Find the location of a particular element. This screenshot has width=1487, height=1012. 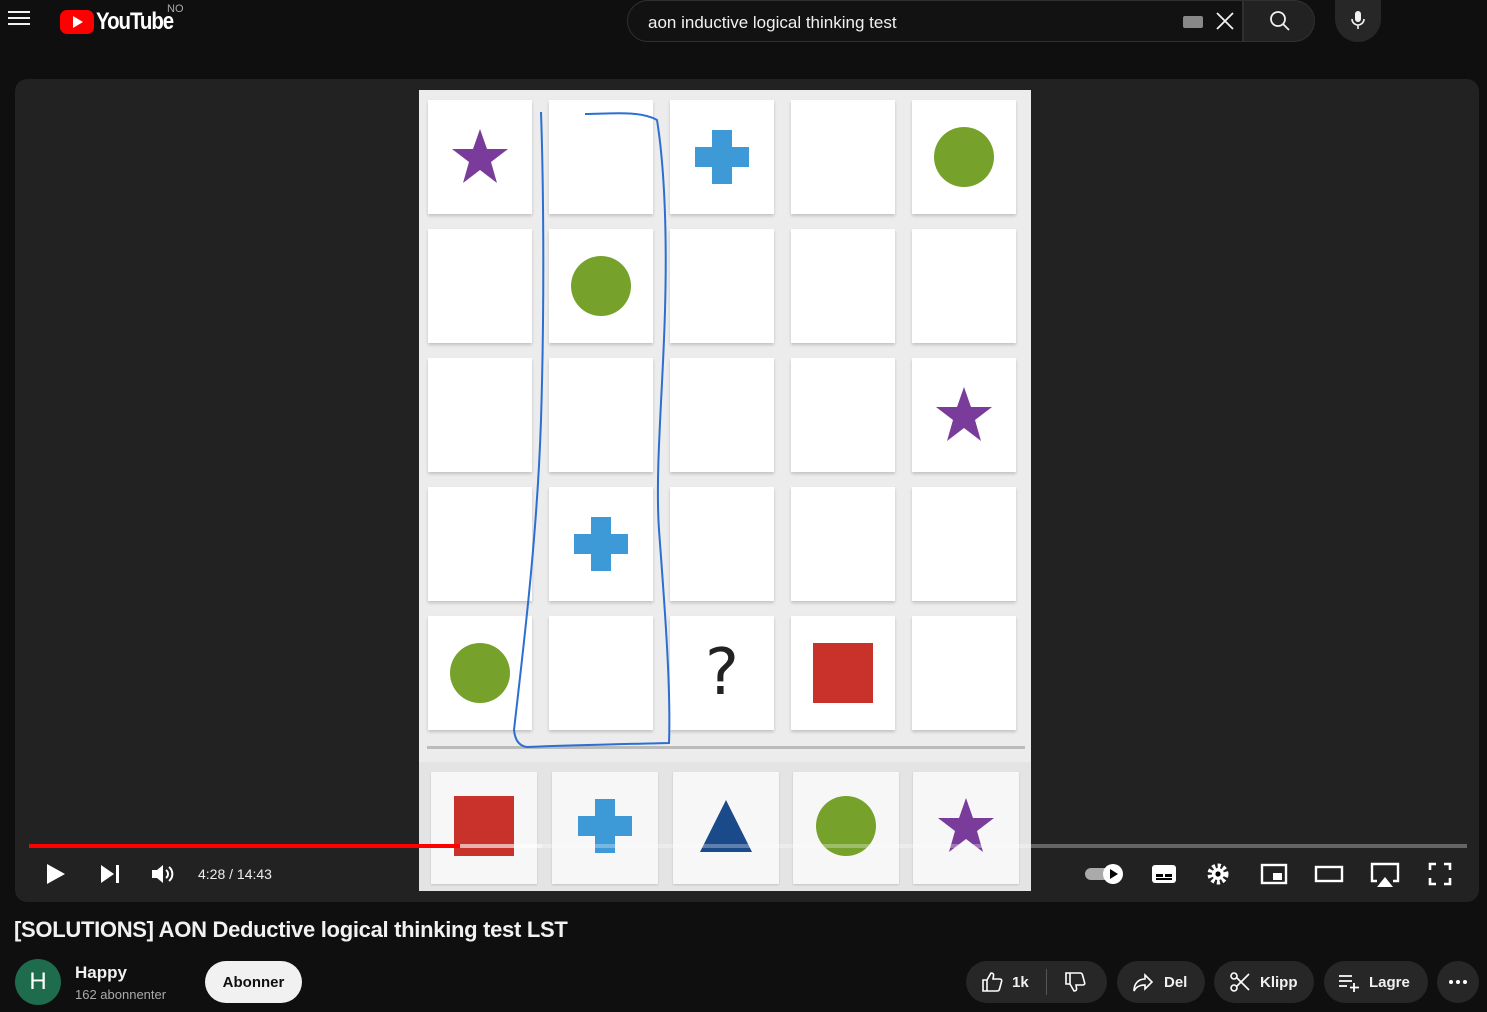

puzzle-divider is located at coordinates (726, 747).